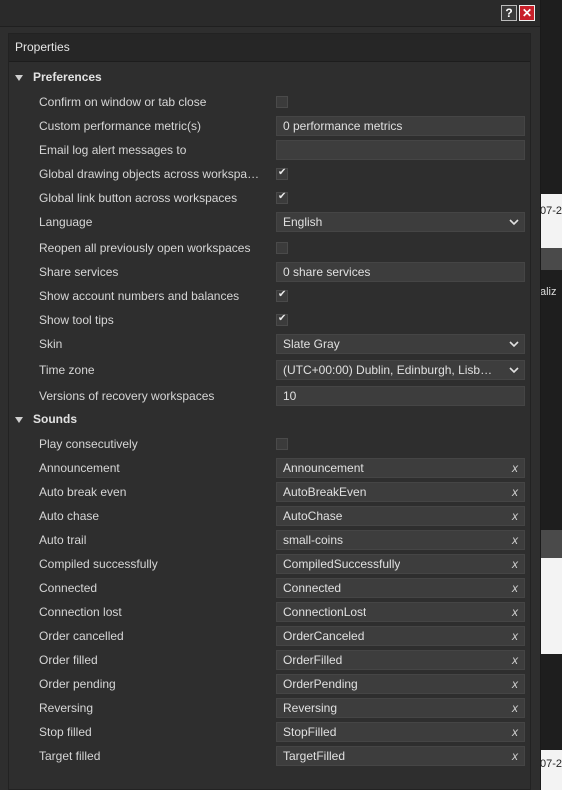 The image size is (562, 790). I want to click on bg-analyzer-label: aliz, so click(548, 292).